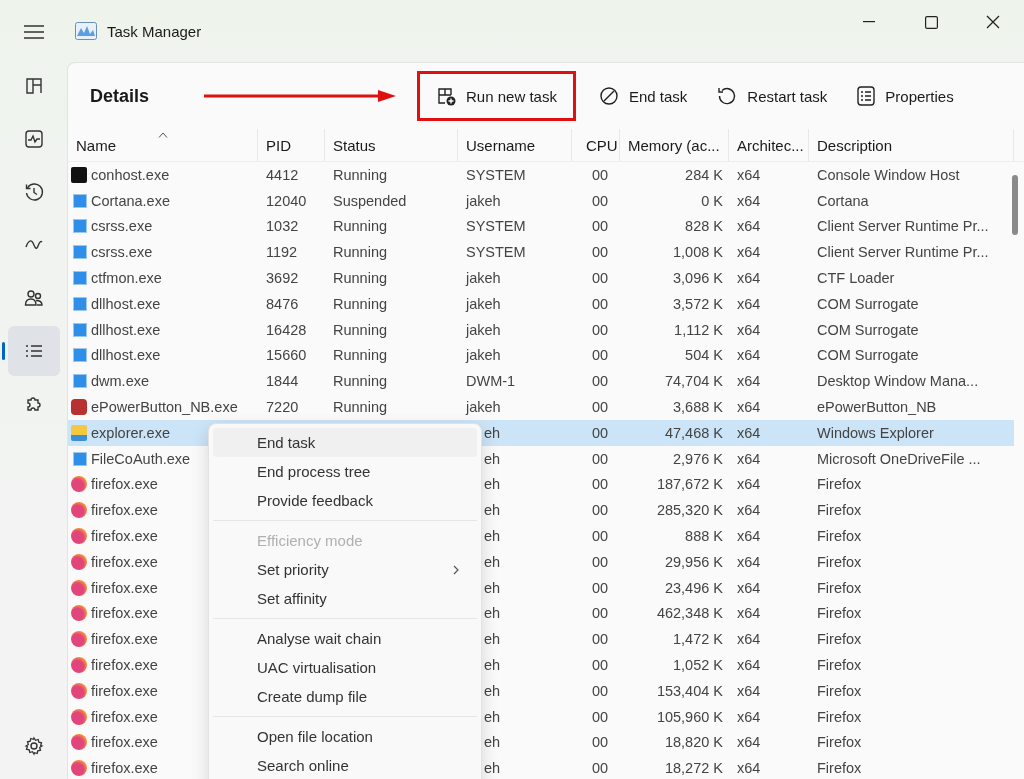  Describe the element at coordinates (608, 96) in the screenshot. I see `stop-icon` at that location.